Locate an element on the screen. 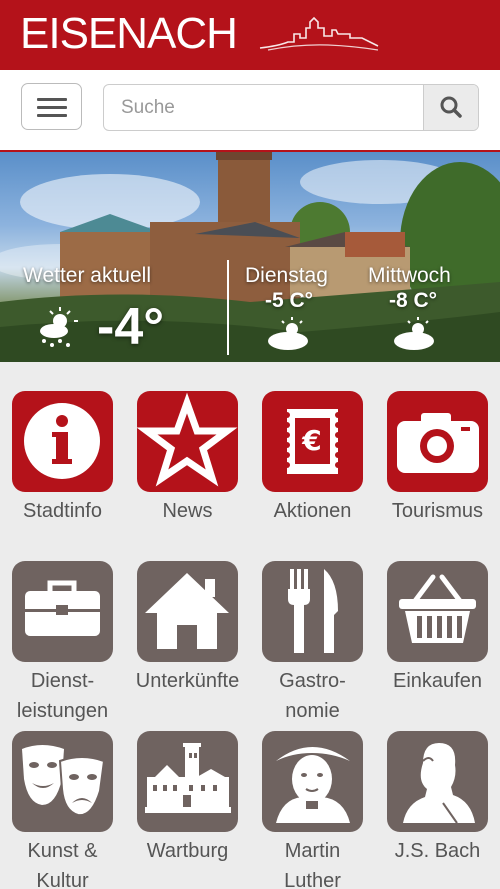 This screenshot has width=500, height=889. search-icon is located at coordinates (451, 107).